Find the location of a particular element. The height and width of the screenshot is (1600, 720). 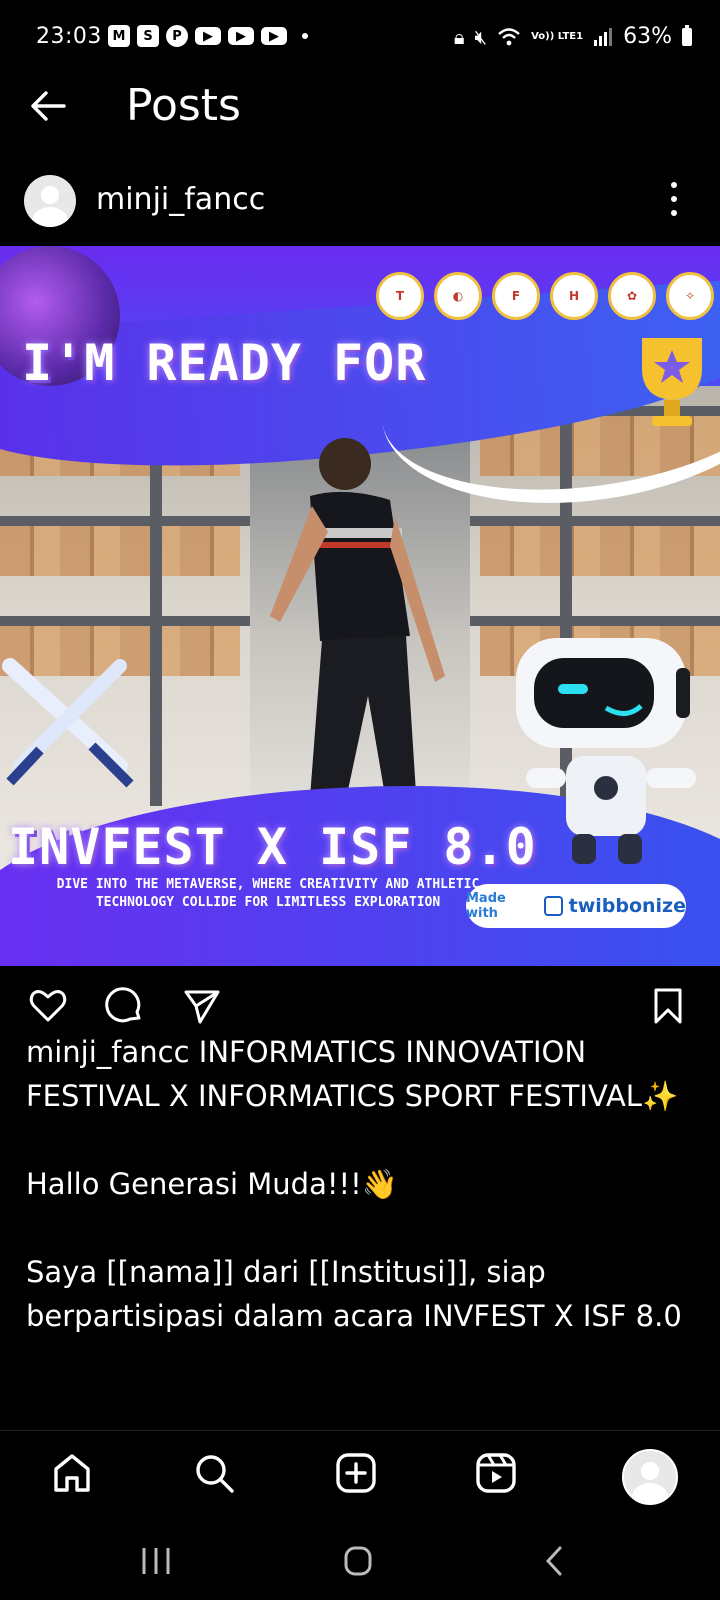

trophy-icon is located at coordinates (672, 382).